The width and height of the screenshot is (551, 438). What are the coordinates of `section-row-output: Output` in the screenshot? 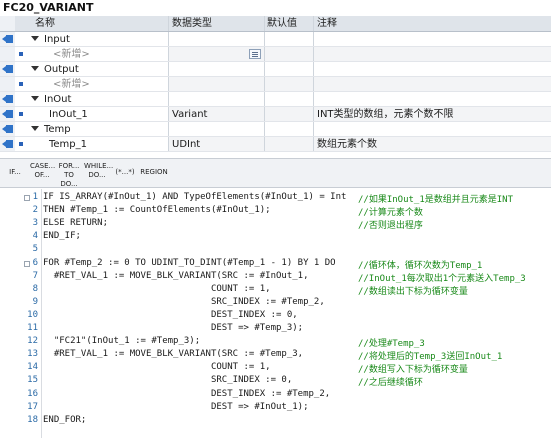 It's located at (275, 69).